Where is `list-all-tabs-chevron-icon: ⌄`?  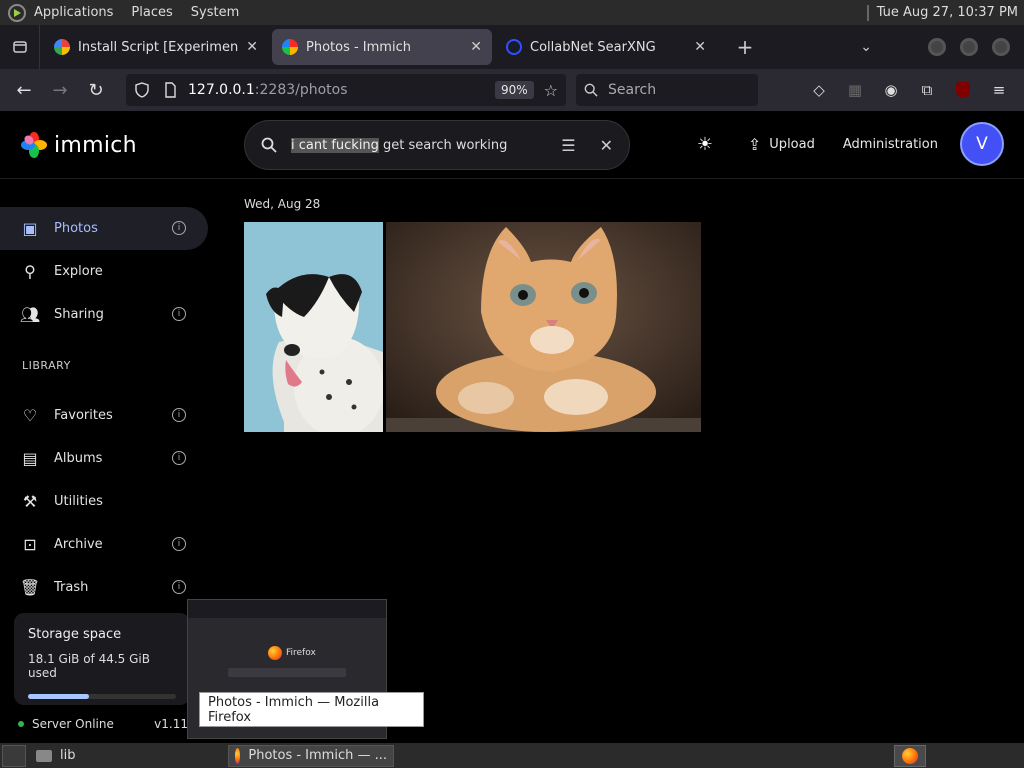 list-all-tabs-chevron-icon: ⌄ is located at coordinates (866, 47).